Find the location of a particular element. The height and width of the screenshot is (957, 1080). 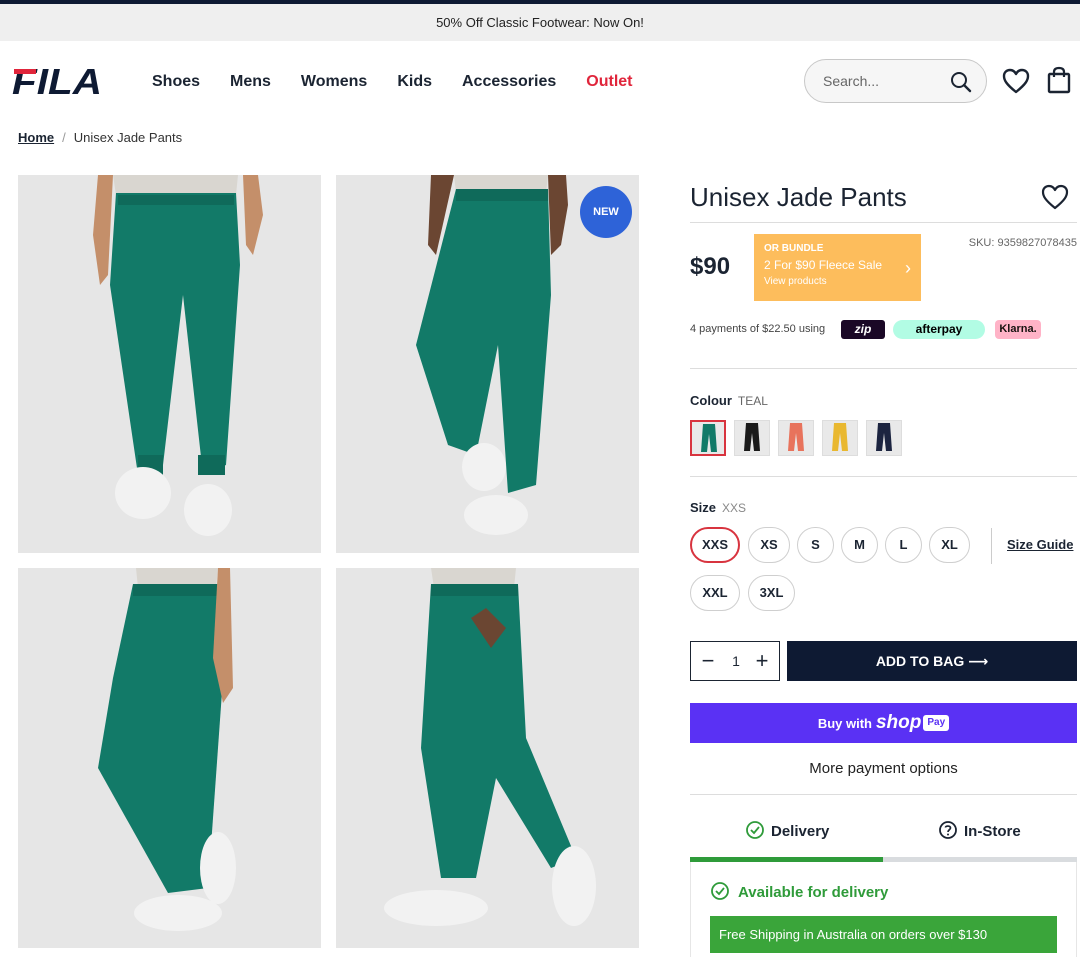

colour-swatch-teal is located at coordinates (708, 438).